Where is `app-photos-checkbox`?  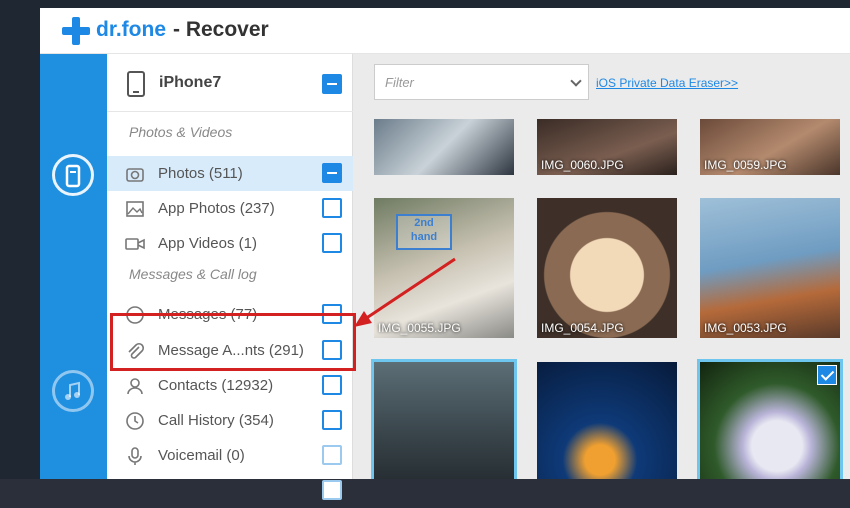
app-photos-checkbox is located at coordinates (332, 208).